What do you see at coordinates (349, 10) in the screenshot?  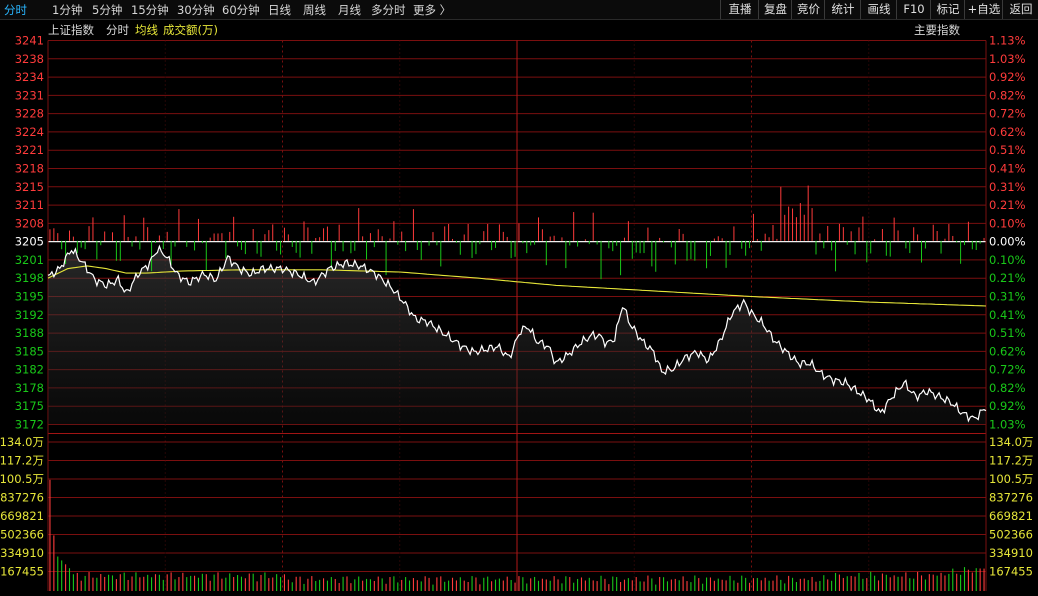 I see `tab-monthly: 月线` at bounding box center [349, 10].